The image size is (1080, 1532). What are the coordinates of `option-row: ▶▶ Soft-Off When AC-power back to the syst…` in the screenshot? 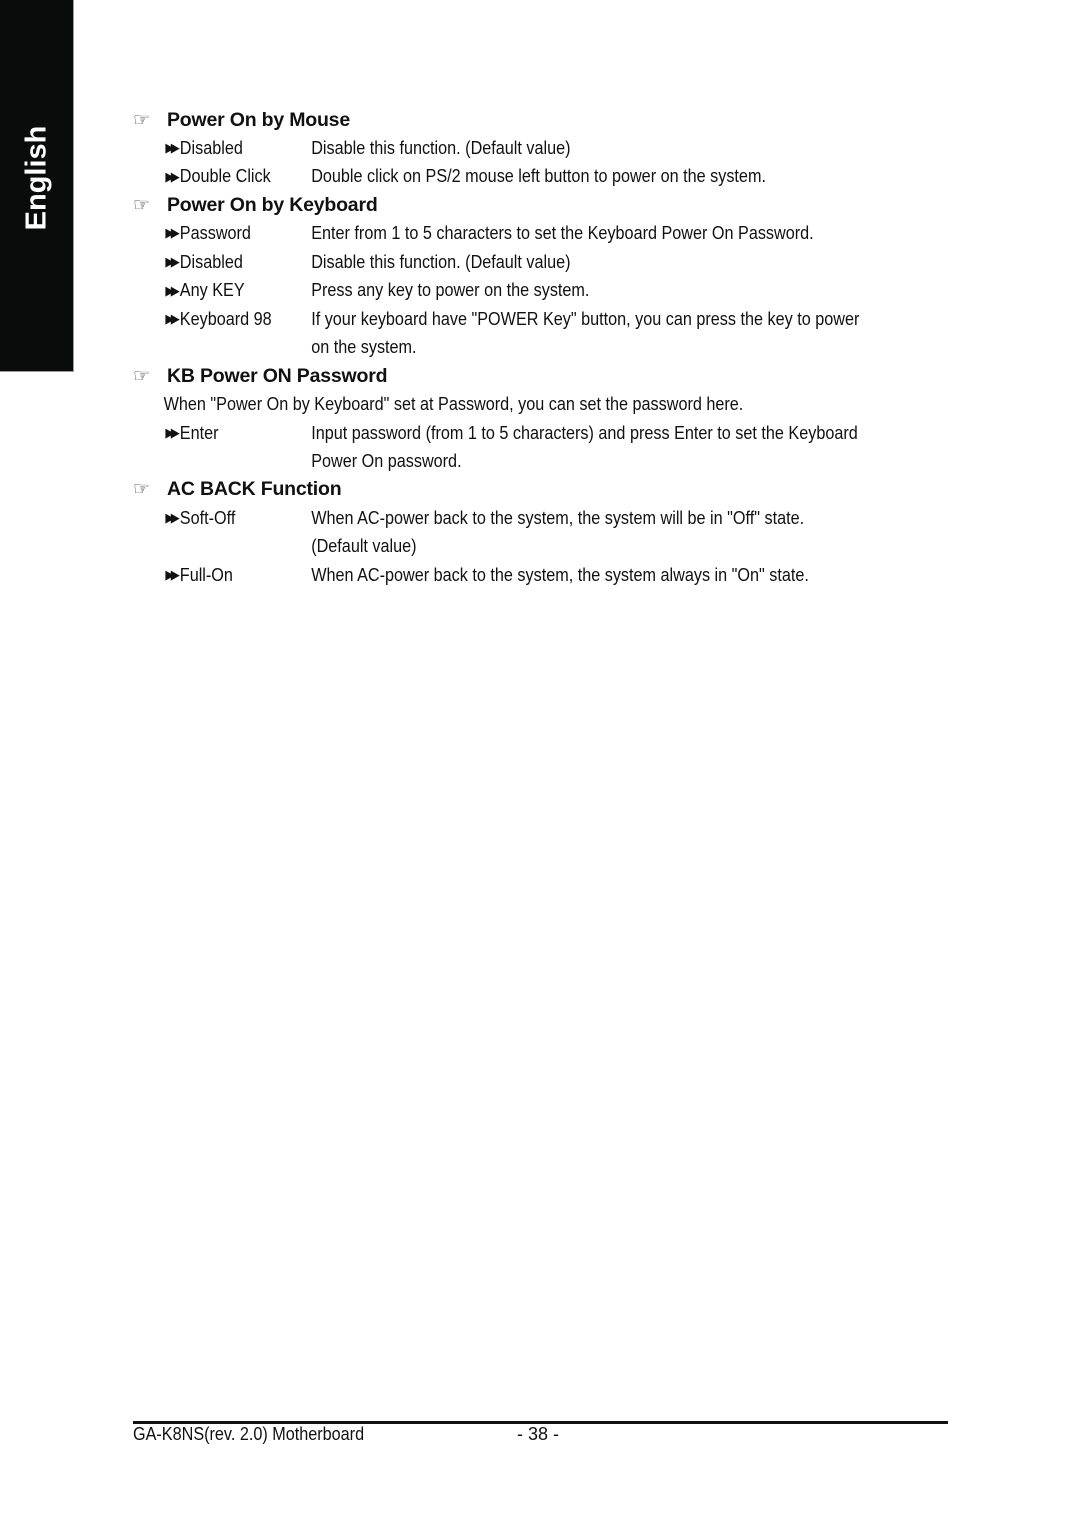 It's located at (547, 518).